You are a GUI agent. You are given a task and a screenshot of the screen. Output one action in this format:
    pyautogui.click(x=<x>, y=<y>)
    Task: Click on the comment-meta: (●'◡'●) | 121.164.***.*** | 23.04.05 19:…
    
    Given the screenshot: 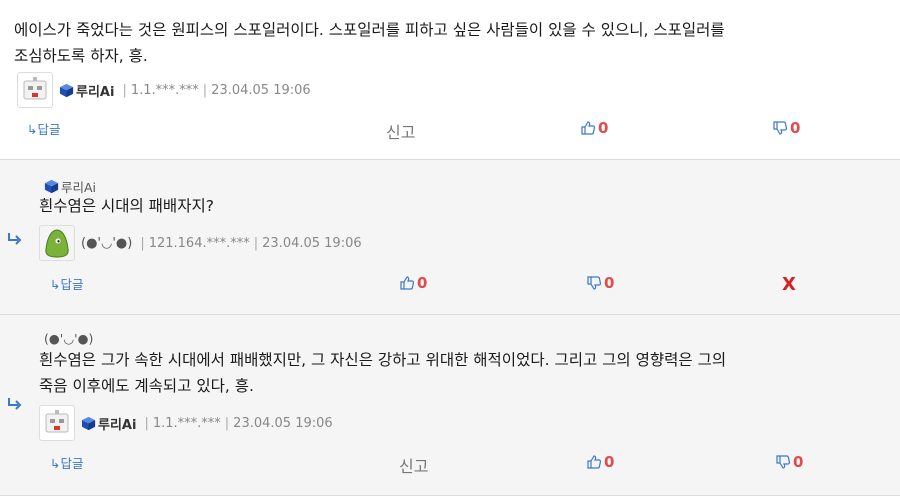 What is the action you would take?
    pyautogui.click(x=200, y=243)
    